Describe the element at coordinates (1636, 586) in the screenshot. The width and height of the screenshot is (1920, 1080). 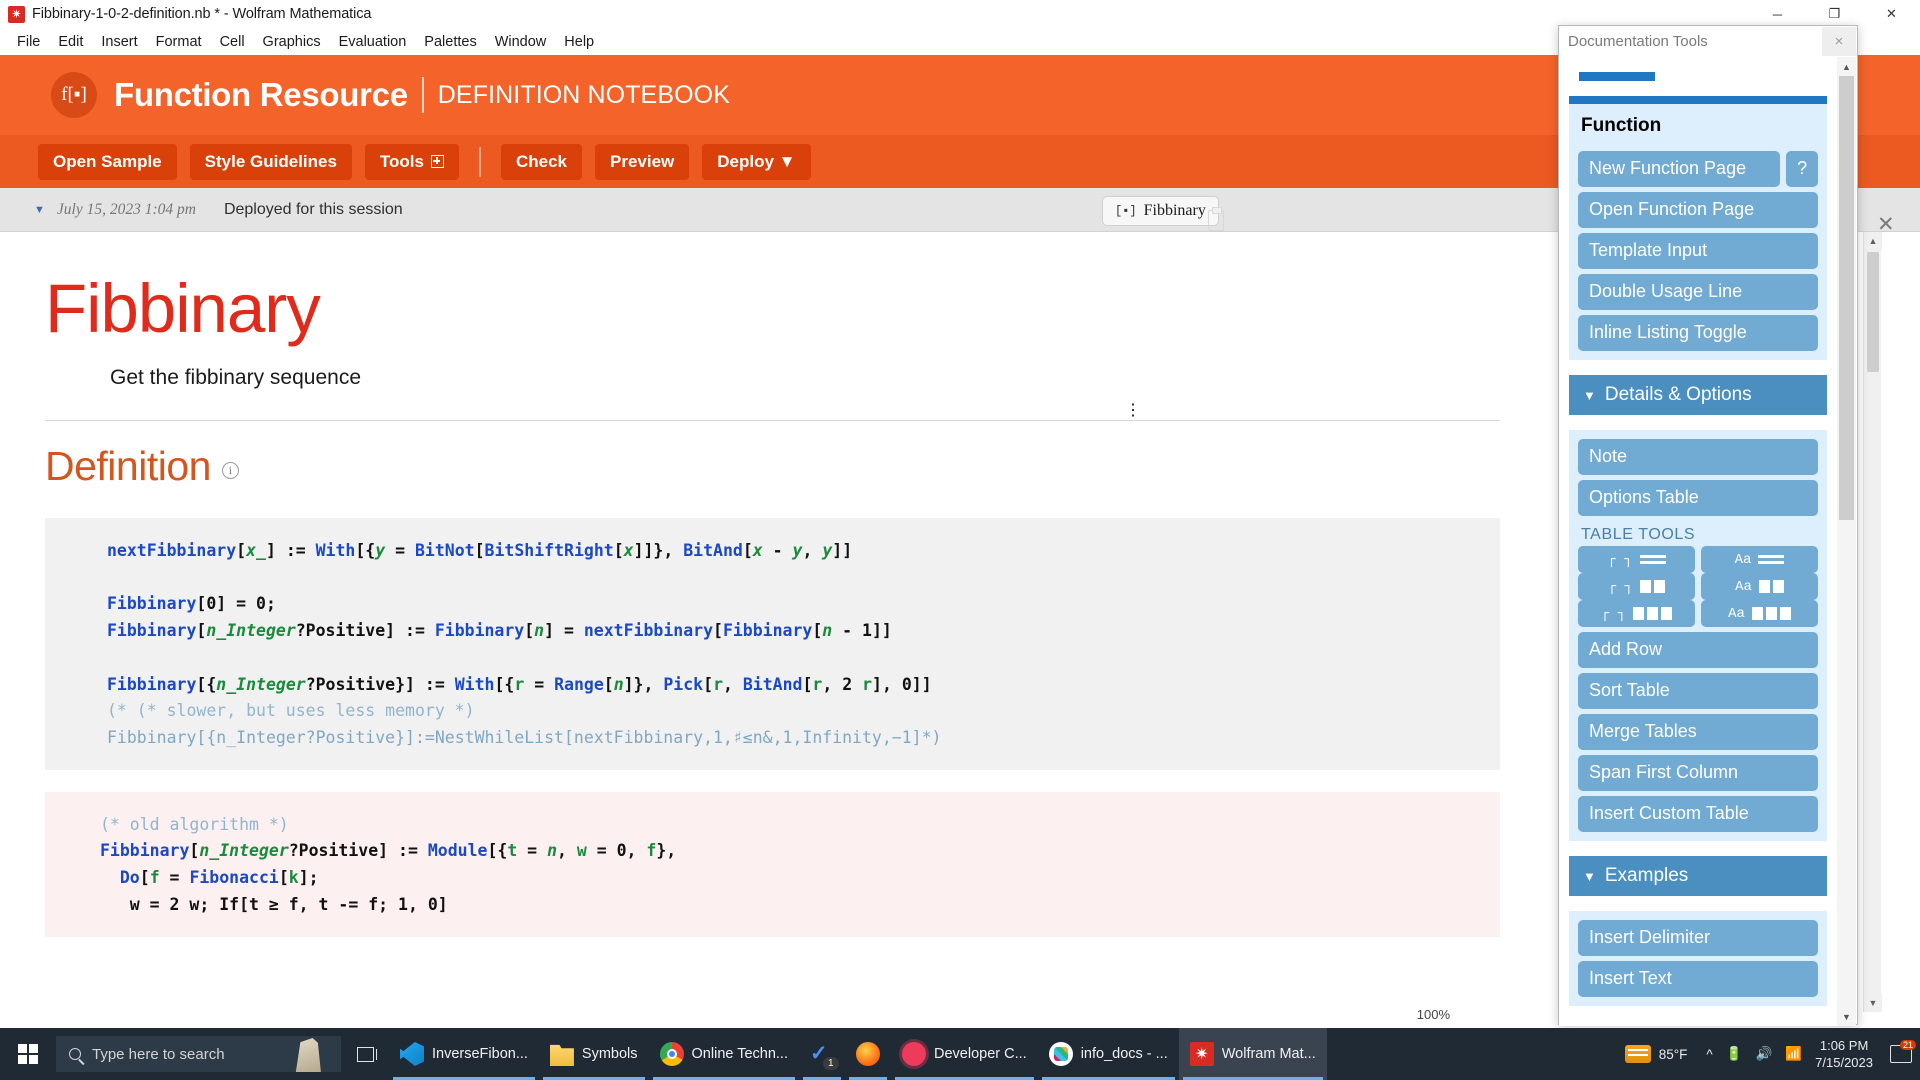
I see `table-bracket-2-button: ┌ ┐` at that location.